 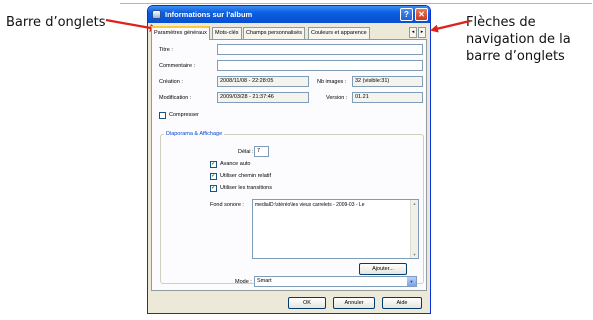 I want to click on sound-scrollbar: ▲ ▼, so click(x=414, y=229).